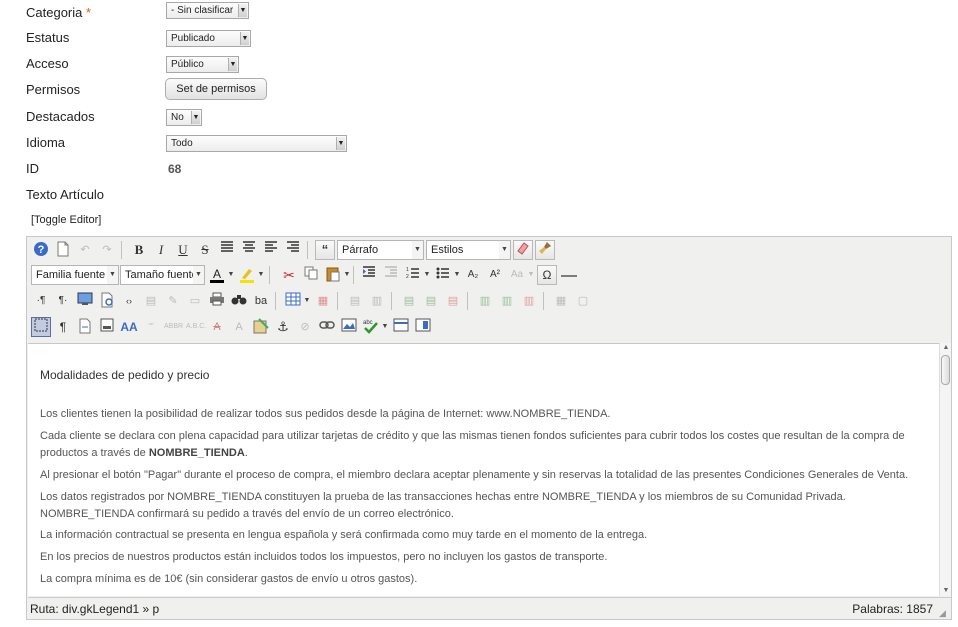 The height and width of the screenshot is (627, 958). Describe the element at coordinates (239, 327) in the screenshot. I see `ins-icon: A` at that location.